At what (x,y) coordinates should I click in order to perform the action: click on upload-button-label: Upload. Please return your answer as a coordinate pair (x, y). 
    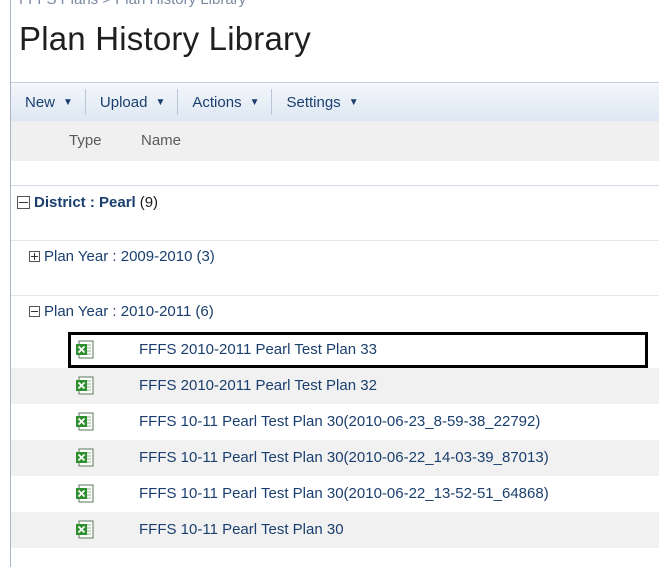
    Looking at the image, I should click on (123, 102).